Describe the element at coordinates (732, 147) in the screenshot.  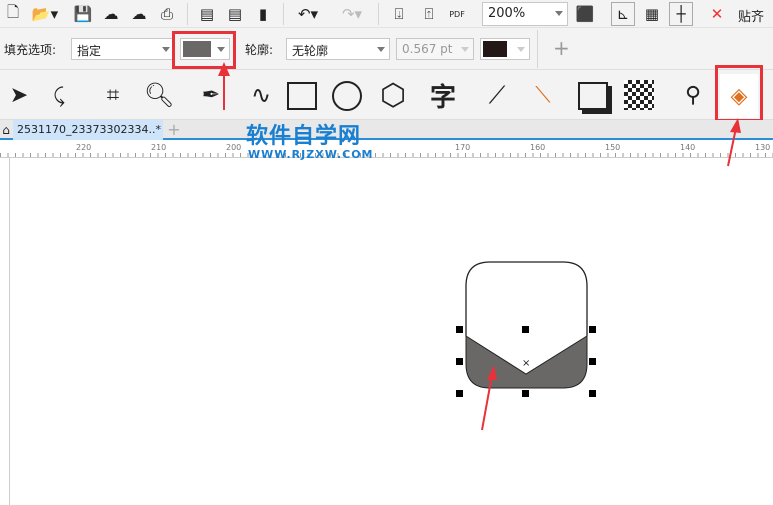
I see `annotation-arrow` at that location.